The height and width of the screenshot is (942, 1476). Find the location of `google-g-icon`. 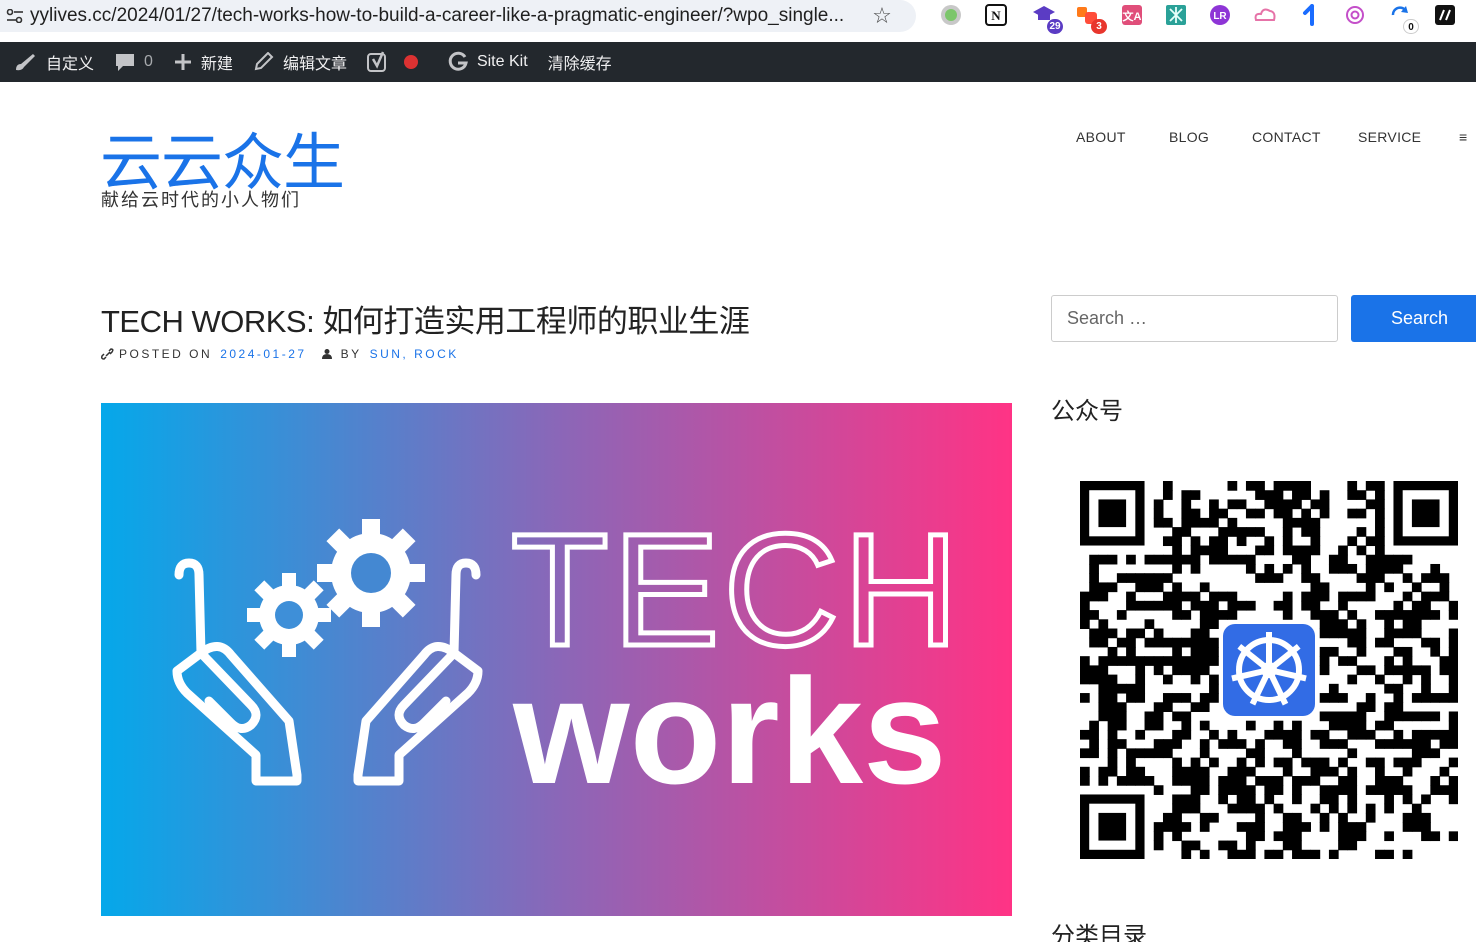

google-g-icon is located at coordinates (458, 61).